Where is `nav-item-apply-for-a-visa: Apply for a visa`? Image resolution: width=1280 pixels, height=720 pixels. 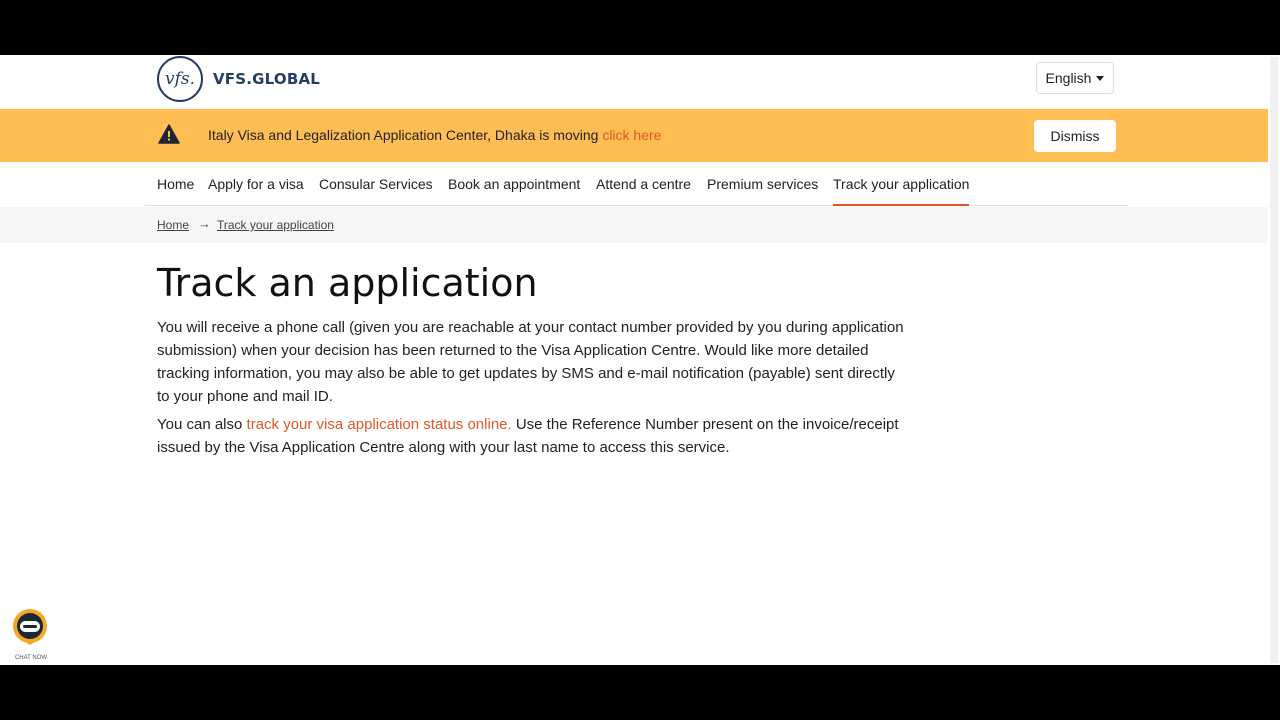 nav-item-apply-for-a-visa: Apply for a visa is located at coordinates (256, 184).